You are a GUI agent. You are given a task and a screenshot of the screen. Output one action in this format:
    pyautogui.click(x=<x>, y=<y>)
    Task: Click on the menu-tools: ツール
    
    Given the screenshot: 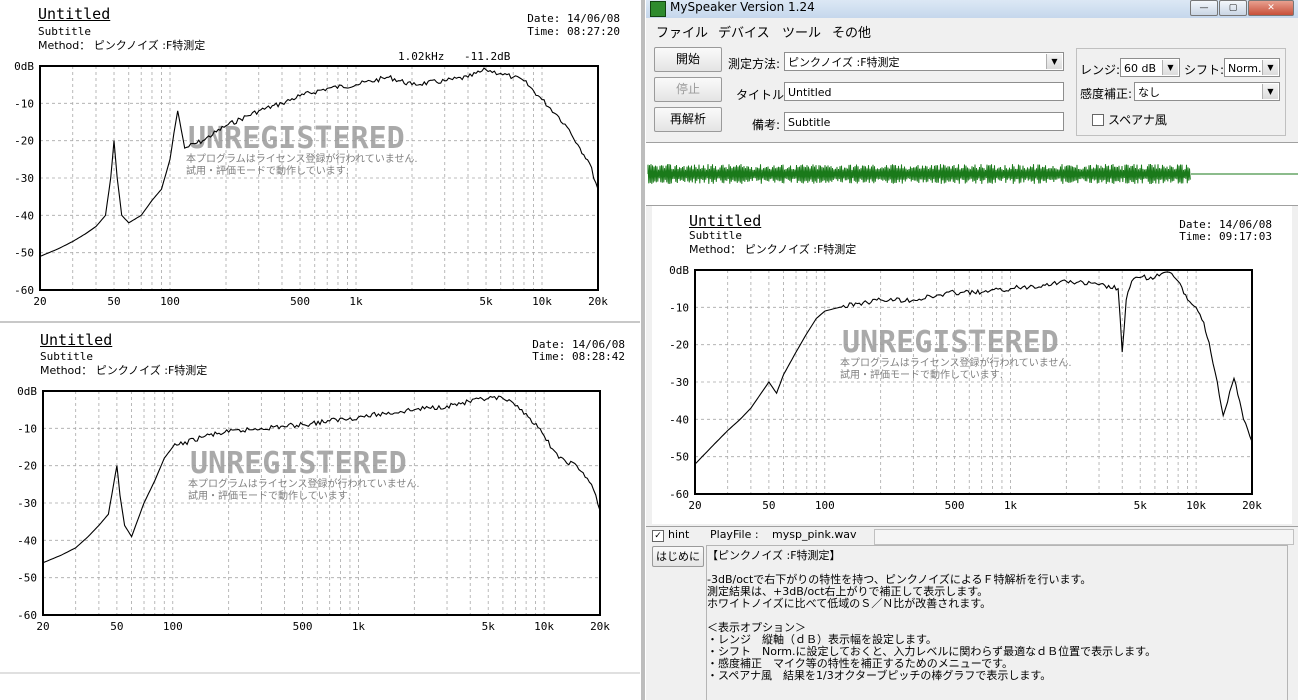 What is the action you would take?
    pyautogui.click(x=801, y=31)
    